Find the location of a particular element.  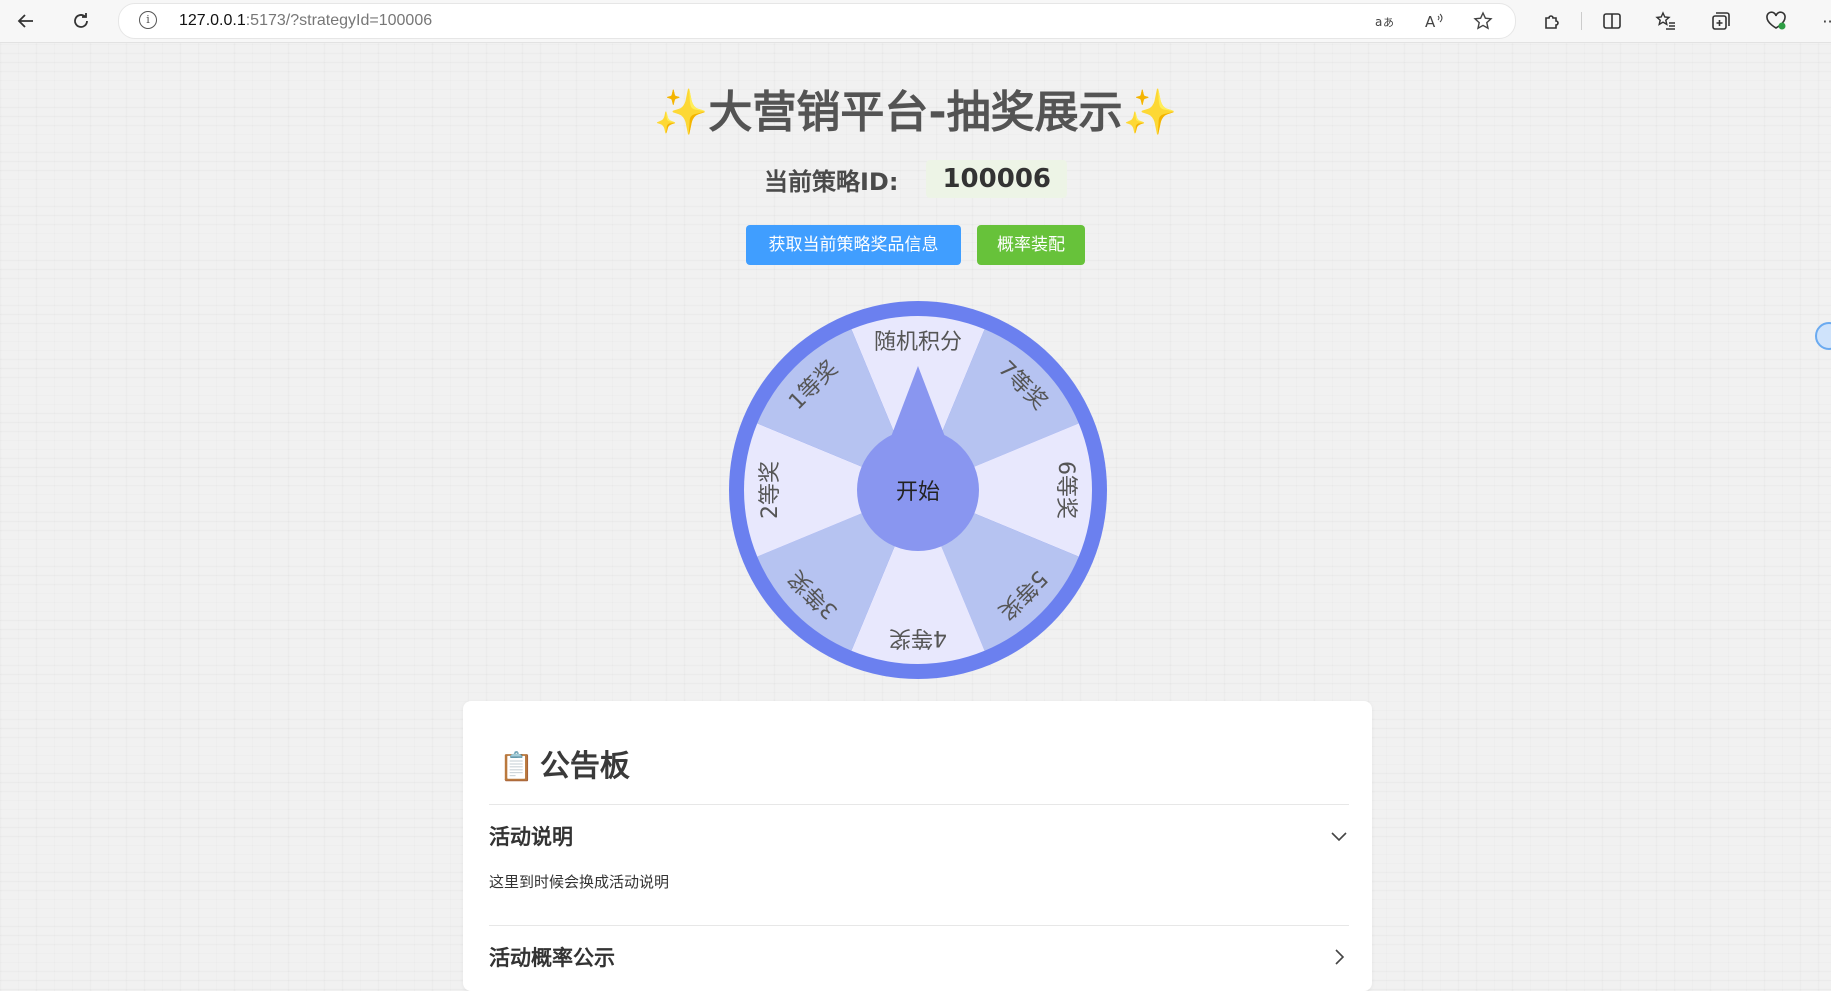

collections-icon is located at coordinates (1721, 21).